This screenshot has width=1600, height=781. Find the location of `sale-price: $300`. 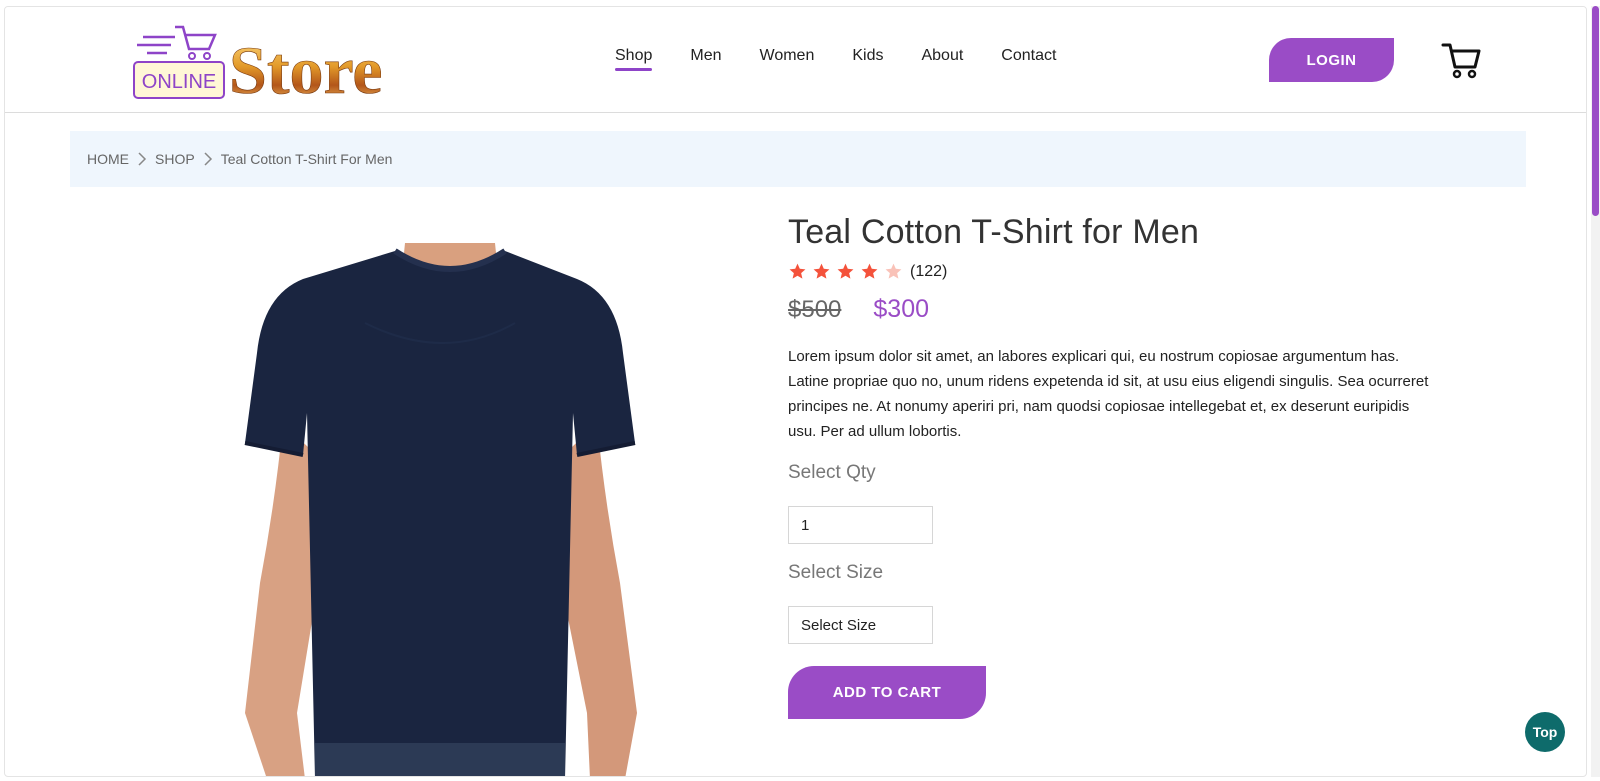

sale-price: $300 is located at coordinates (901, 309).